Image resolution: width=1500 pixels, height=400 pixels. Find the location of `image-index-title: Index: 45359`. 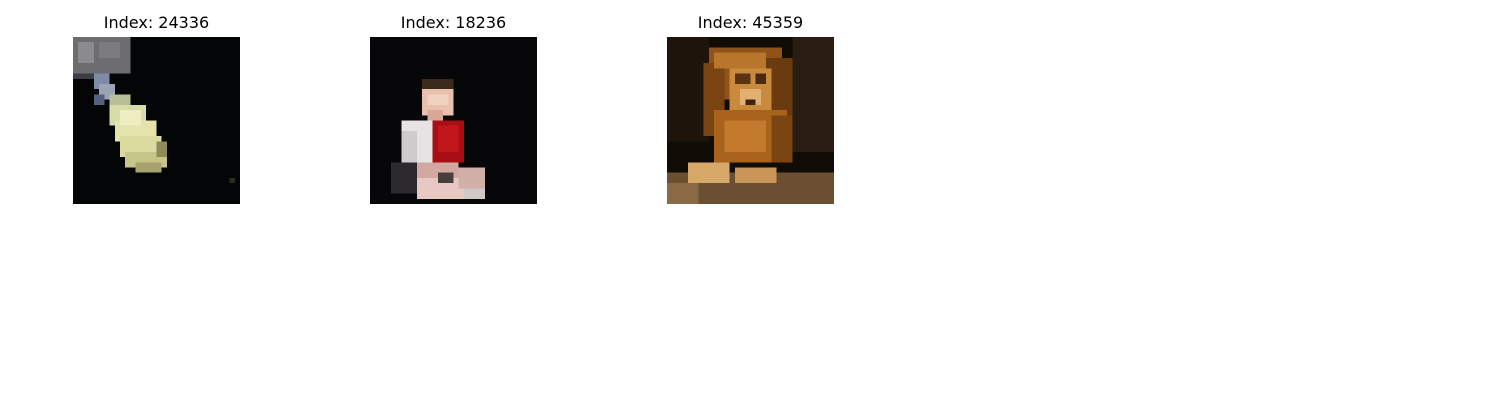

image-index-title: Index: 45359 is located at coordinates (750, 22).